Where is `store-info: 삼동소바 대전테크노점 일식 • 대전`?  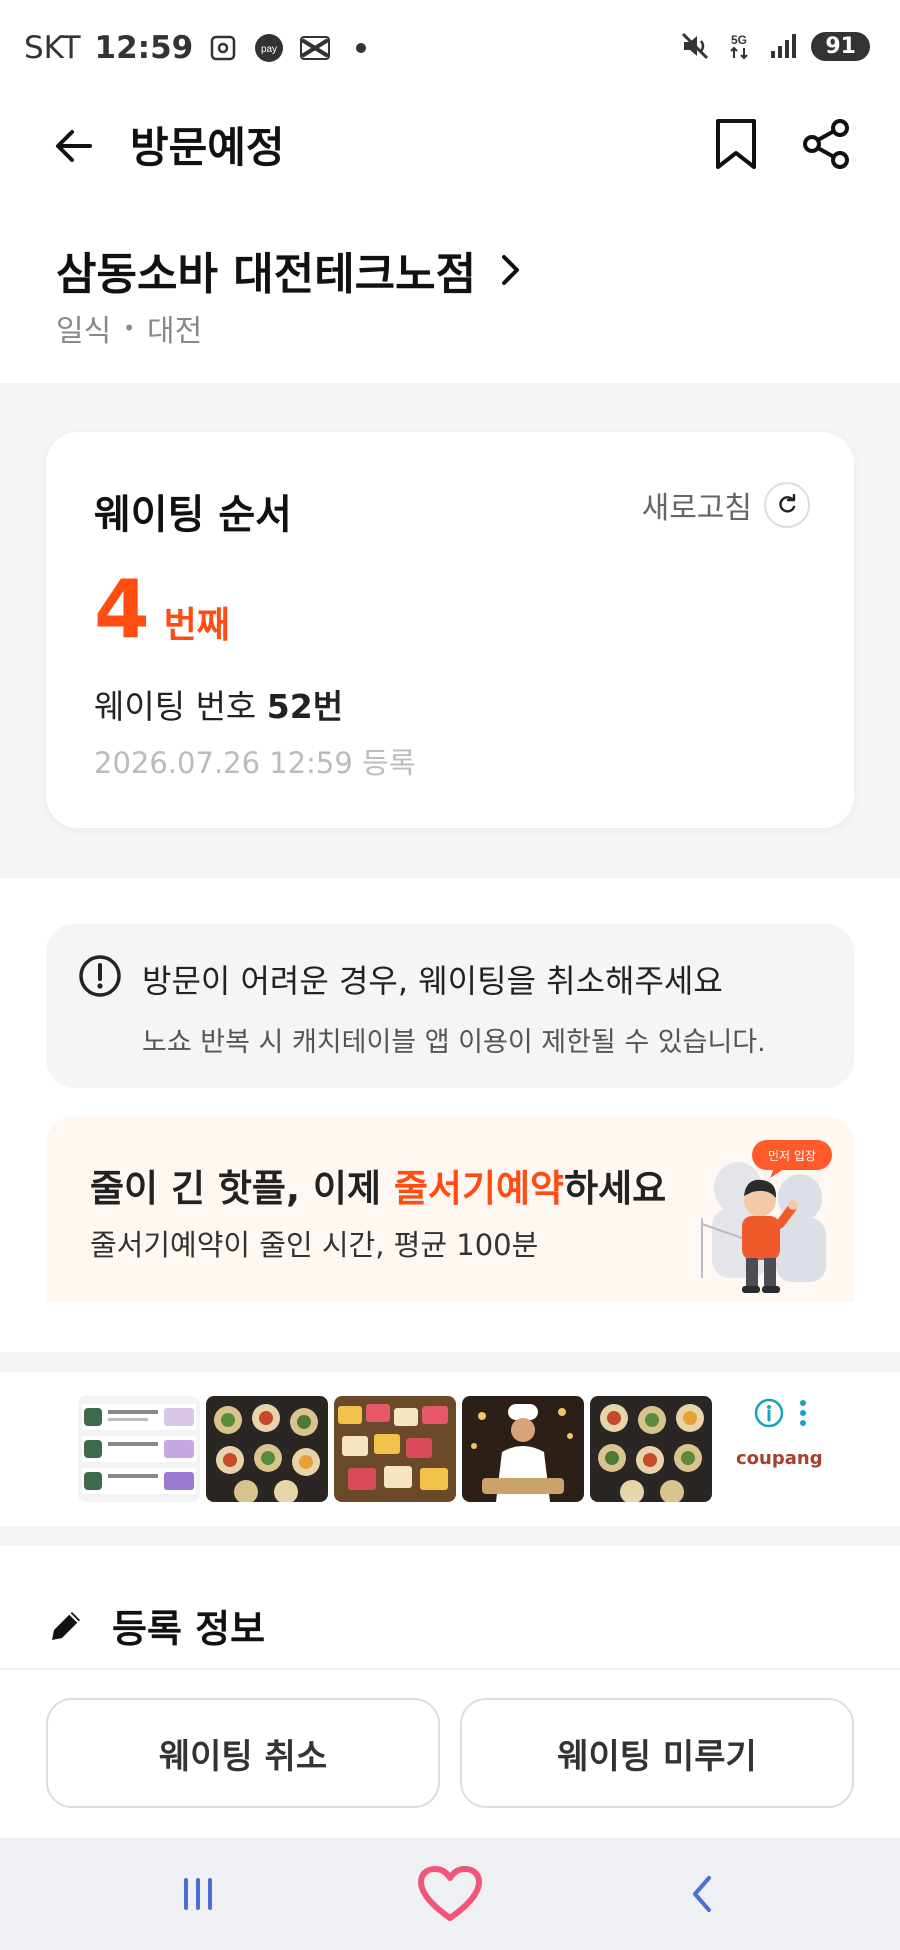 store-info: 삼동소바 대전테크노점 일식 • 대전 is located at coordinates (450, 305).